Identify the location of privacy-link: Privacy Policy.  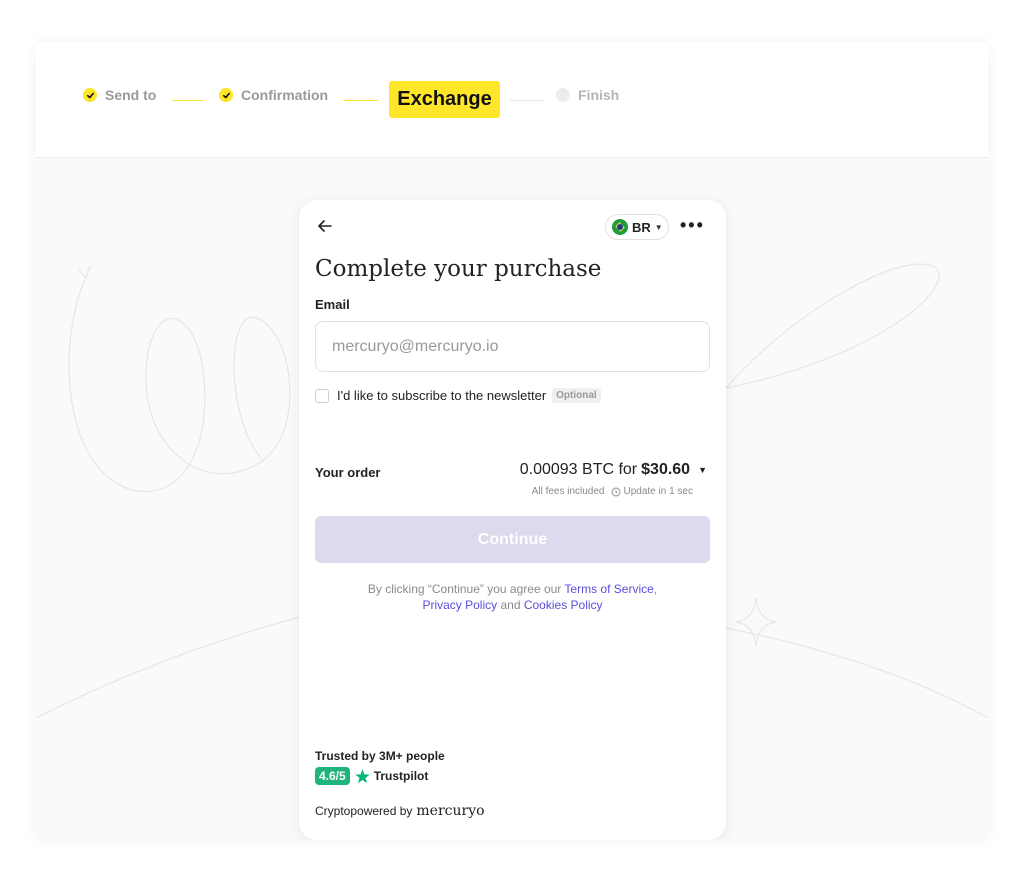
(459, 605).